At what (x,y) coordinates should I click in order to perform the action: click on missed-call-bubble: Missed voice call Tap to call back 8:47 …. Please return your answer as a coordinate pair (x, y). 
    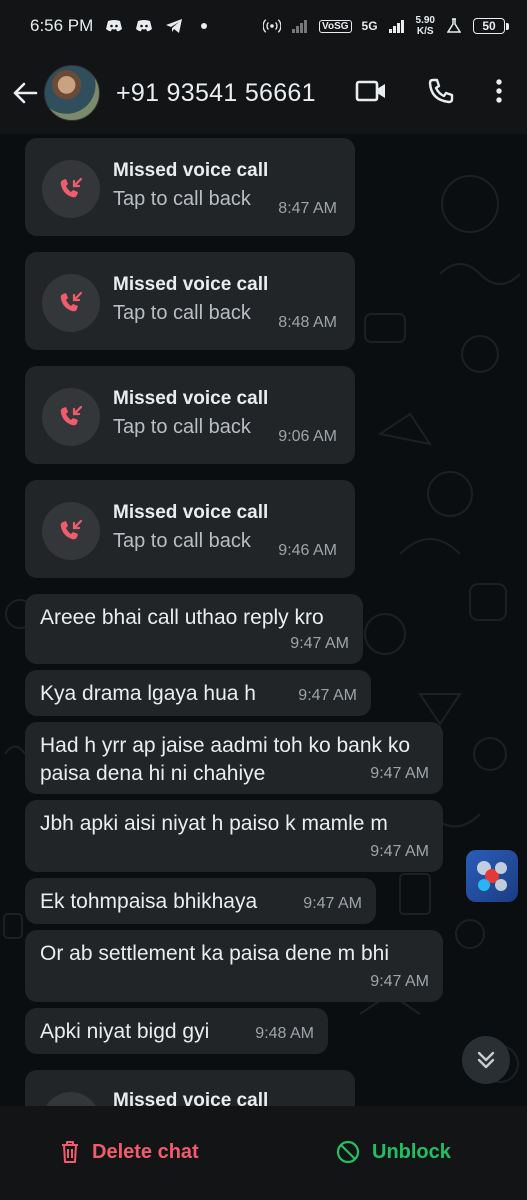
    Looking at the image, I should click on (190, 187).